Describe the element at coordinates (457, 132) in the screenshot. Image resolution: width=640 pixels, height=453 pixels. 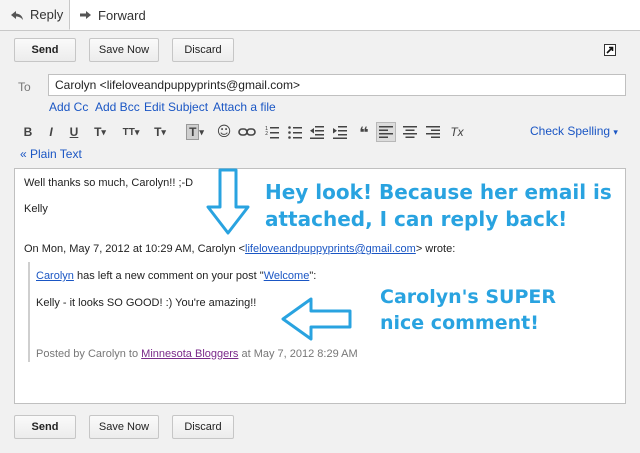
I see `remove-format-icon: Tx` at that location.